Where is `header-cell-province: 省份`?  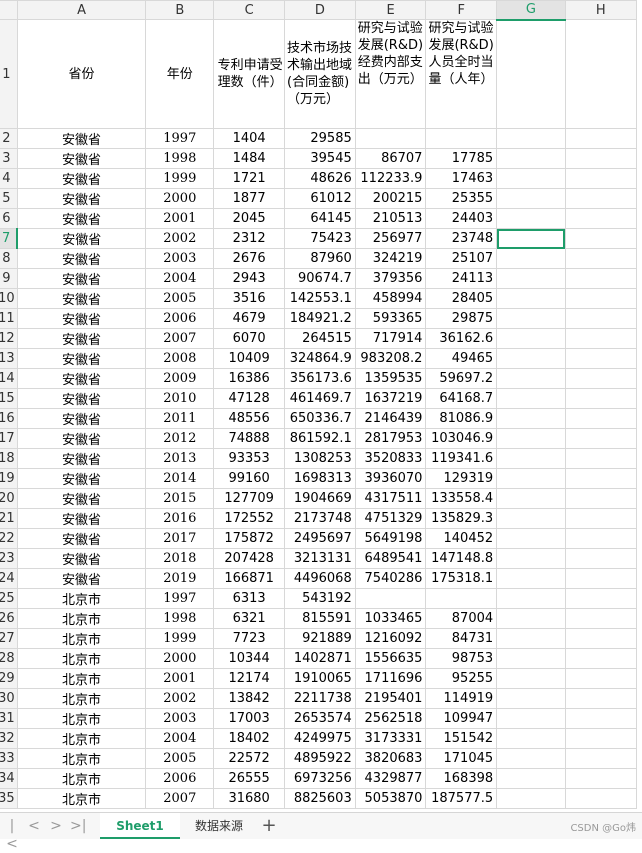 header-cell-province: 省份 is located at coordinates (81, 74).